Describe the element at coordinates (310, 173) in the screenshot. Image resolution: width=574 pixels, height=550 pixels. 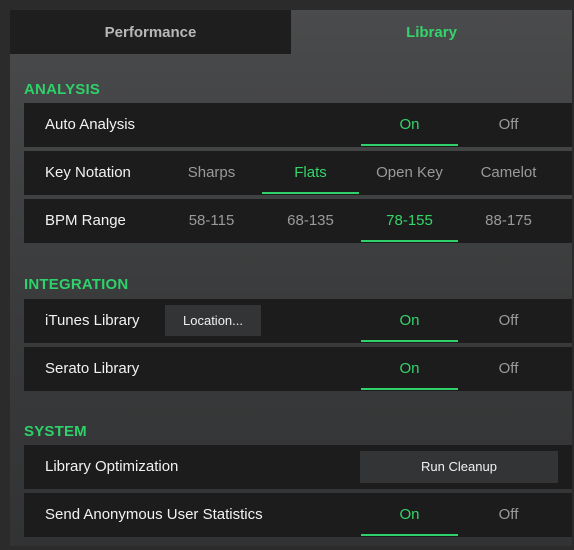
I see `key-notation-flats-button: Flats` at that location.